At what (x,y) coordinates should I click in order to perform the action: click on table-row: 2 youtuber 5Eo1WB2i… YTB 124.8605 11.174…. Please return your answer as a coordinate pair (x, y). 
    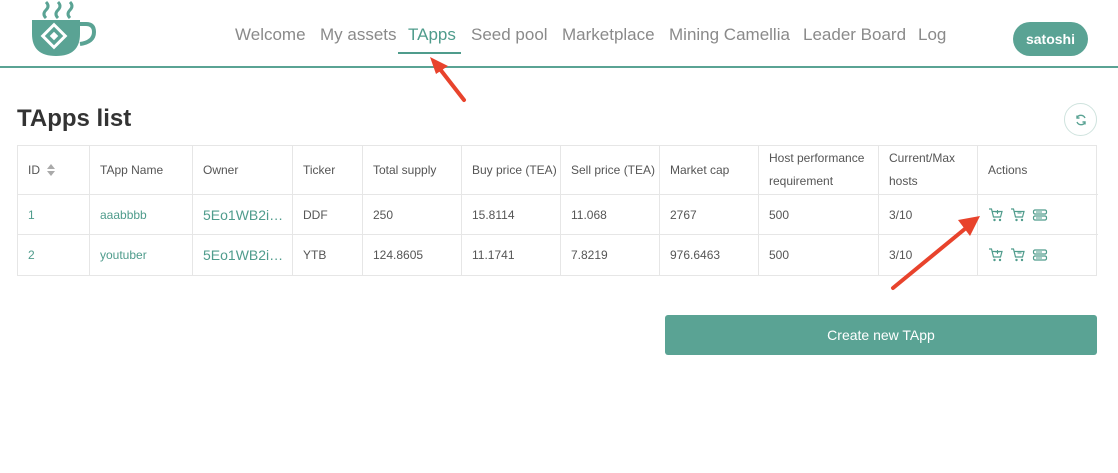
    Looking at the image, I should click on (558, 255).